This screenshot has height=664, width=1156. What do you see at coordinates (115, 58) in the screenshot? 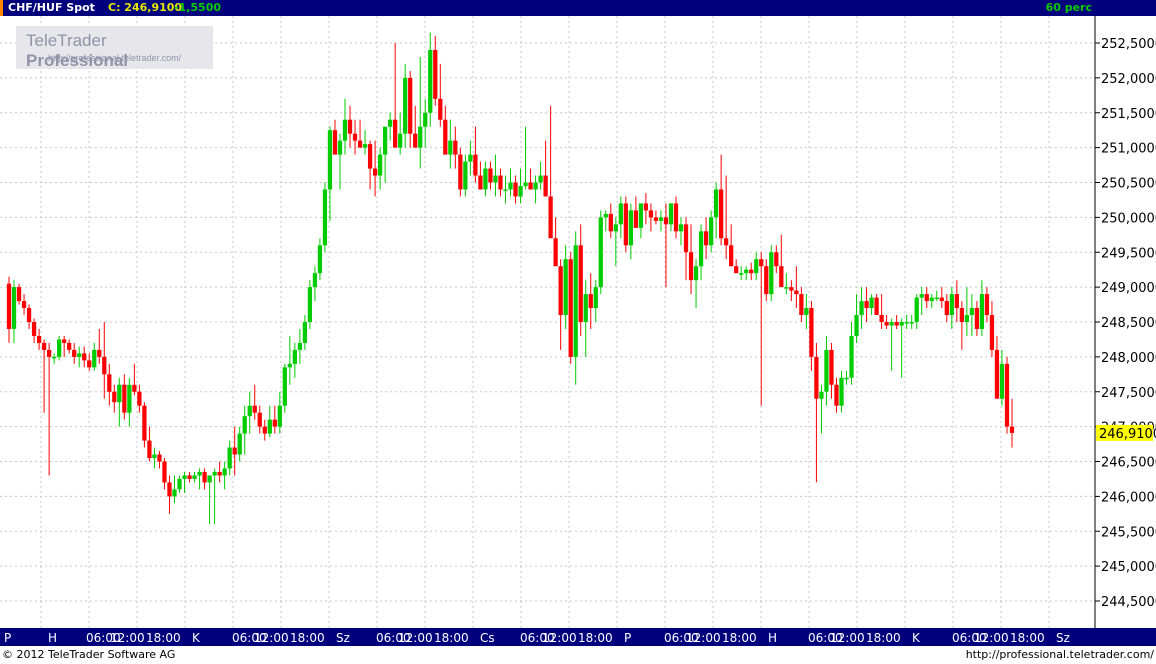
I see `logo-url: http://professional.teletrader.com/` at bounding box center [115, 58].